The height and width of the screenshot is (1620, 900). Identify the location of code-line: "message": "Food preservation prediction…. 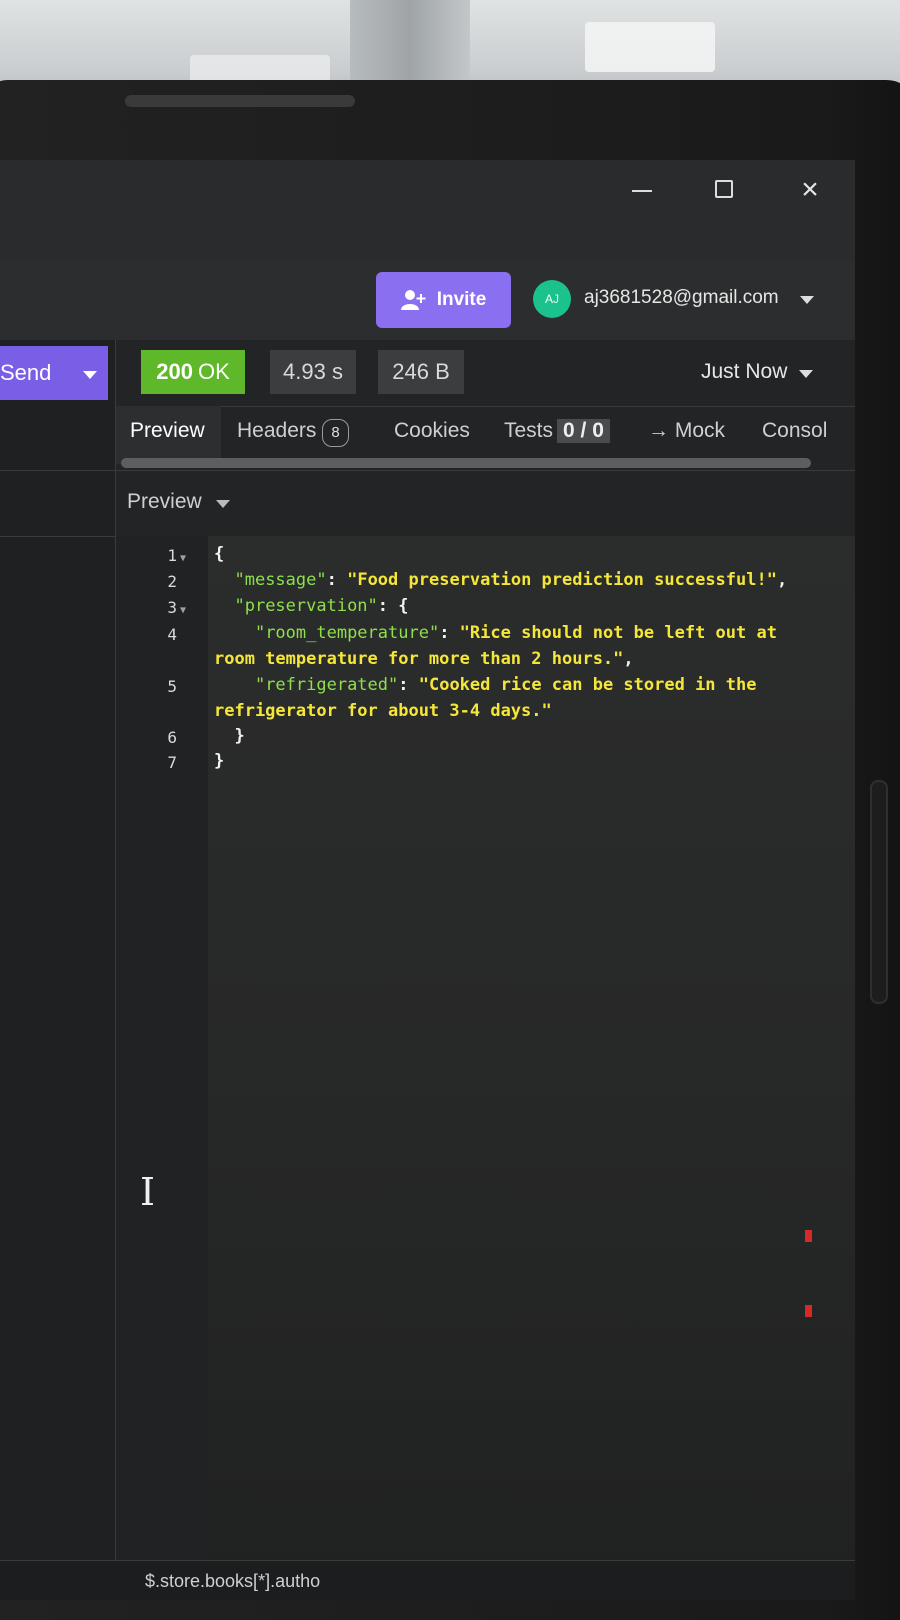
(511, 580).